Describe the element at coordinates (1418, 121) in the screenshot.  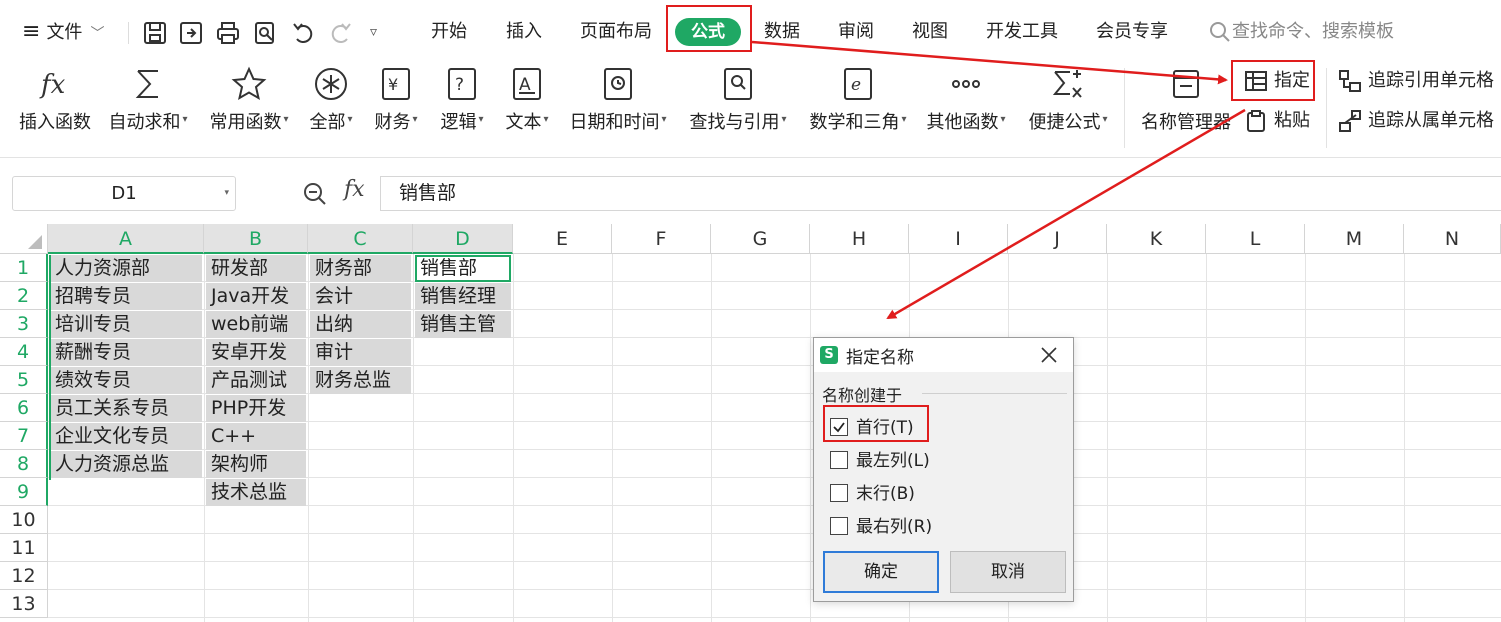
I see `trace-dependents-button: 追踪从属单元格` at that location.